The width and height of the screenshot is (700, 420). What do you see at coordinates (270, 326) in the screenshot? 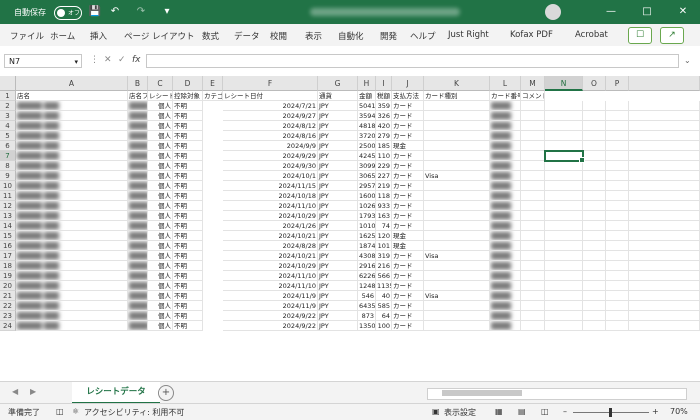
I see `receipt-date-cell: 2024/9/22` at bounding box center [270, 326].